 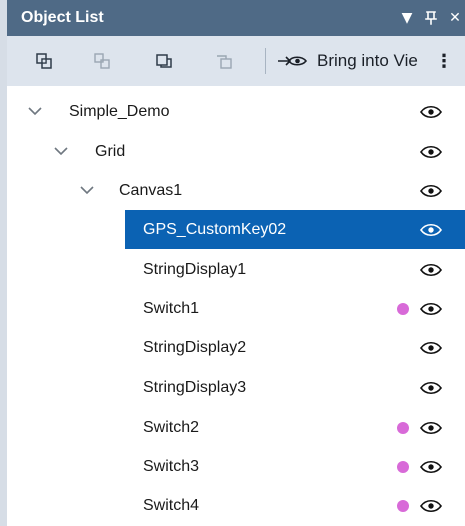 I want to click on pin-icon, so click(x=431, y=18).